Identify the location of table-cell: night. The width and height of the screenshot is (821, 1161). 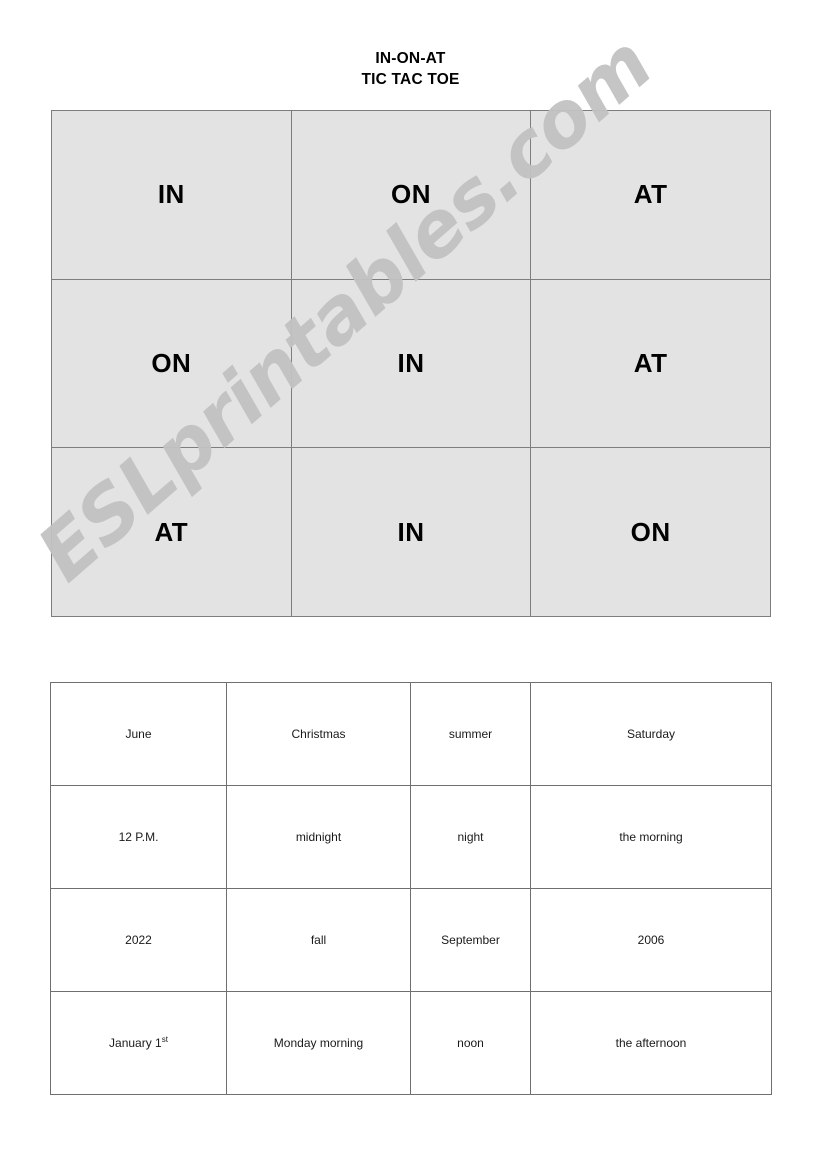
(470, 837).